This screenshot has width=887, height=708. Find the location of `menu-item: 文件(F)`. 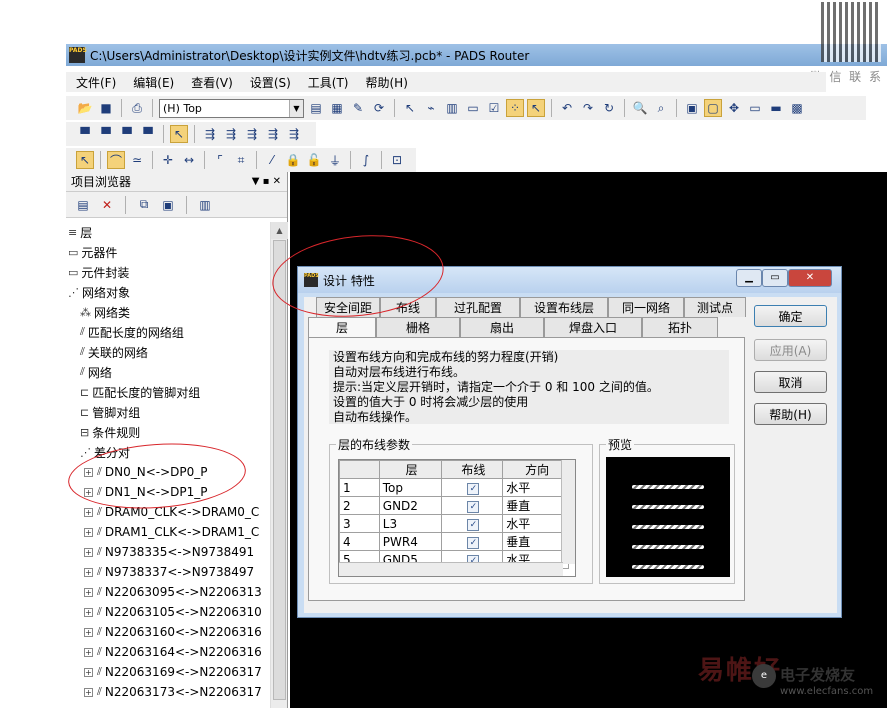

menu-item: 文件(F) is located at coordinates (96, 82).